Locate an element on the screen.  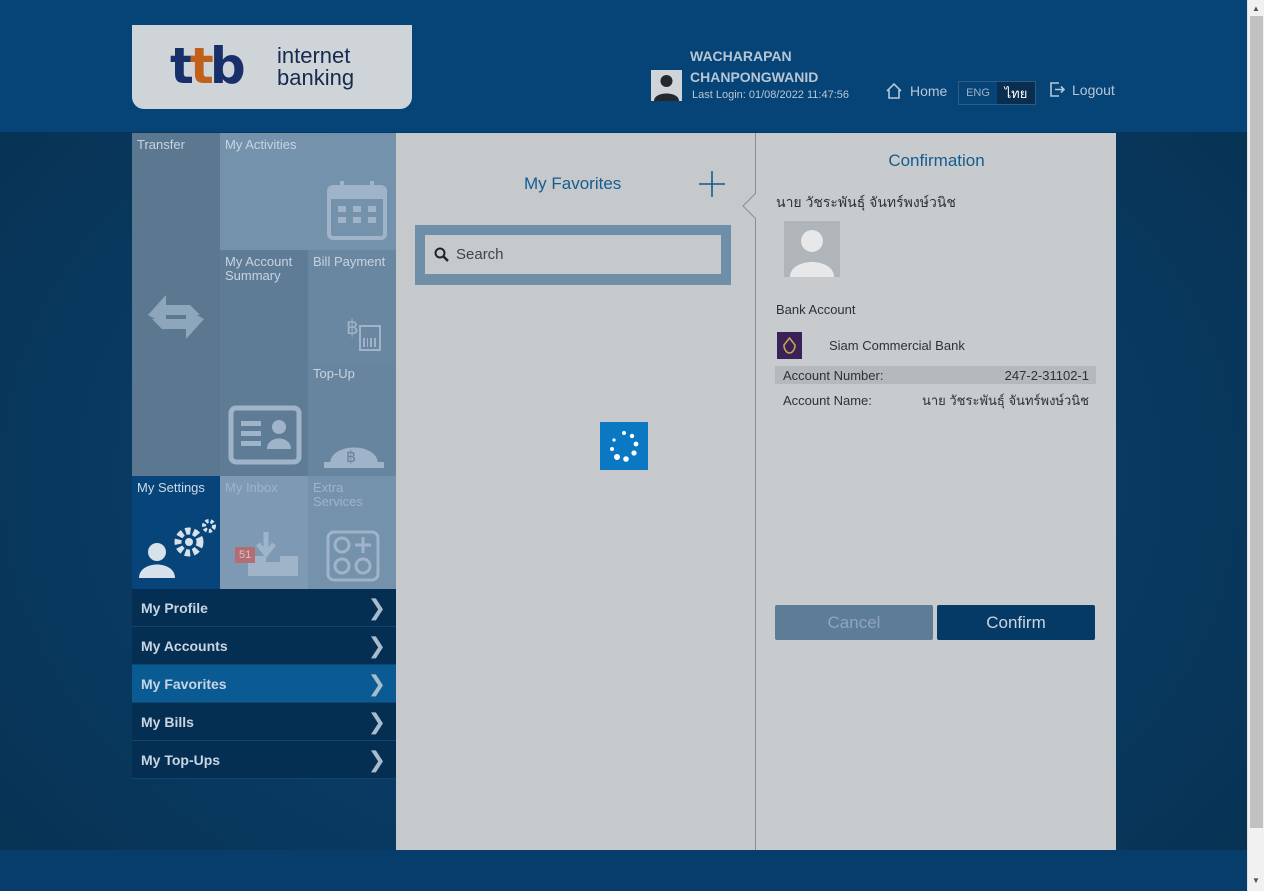
home-link: Home is located at coordinates (916, 91).